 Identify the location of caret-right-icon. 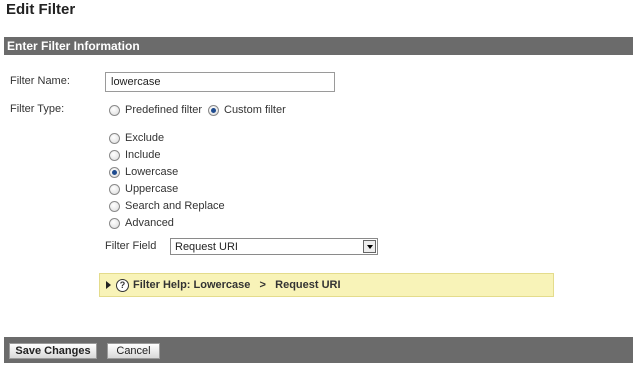
(108, 285).